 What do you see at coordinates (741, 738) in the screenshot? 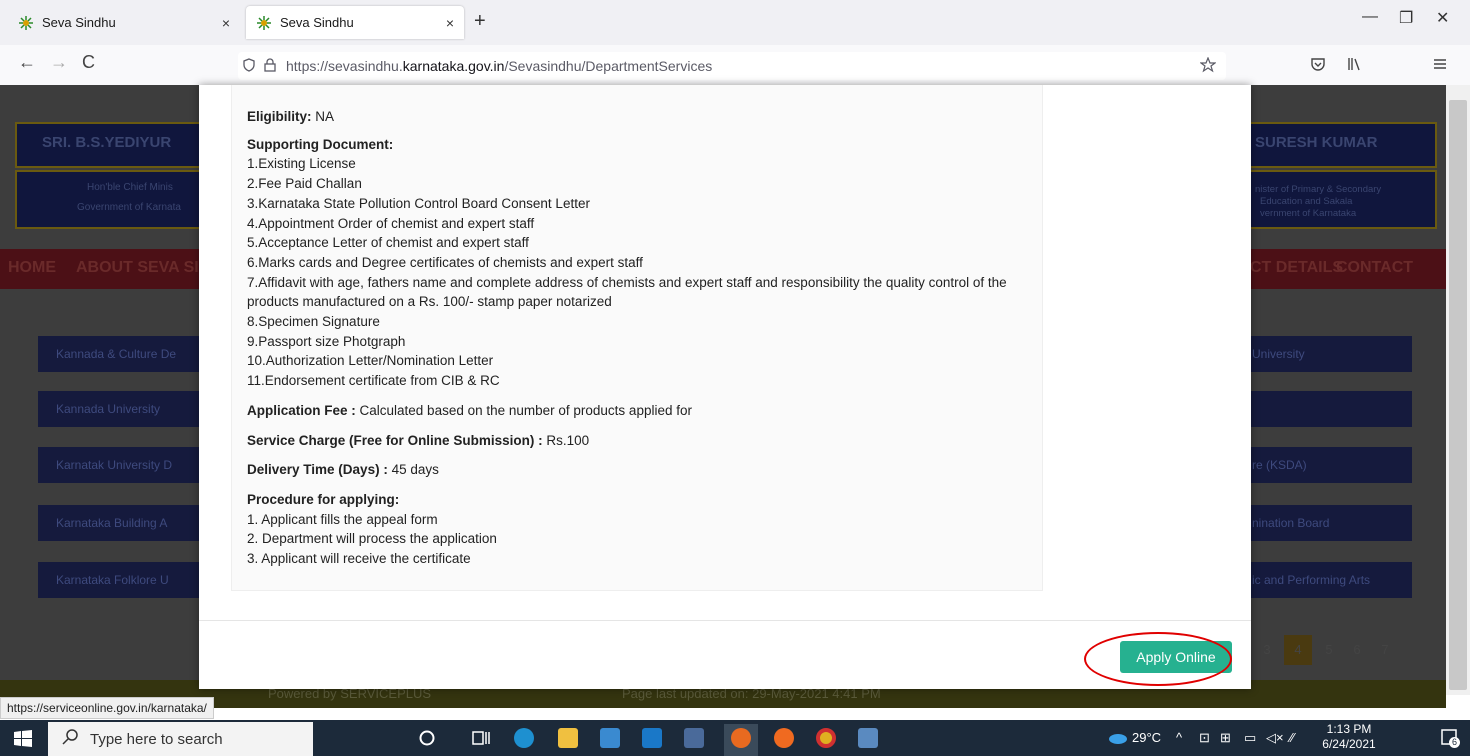
I see `firefox-icon` at bounding box center [741, 738].